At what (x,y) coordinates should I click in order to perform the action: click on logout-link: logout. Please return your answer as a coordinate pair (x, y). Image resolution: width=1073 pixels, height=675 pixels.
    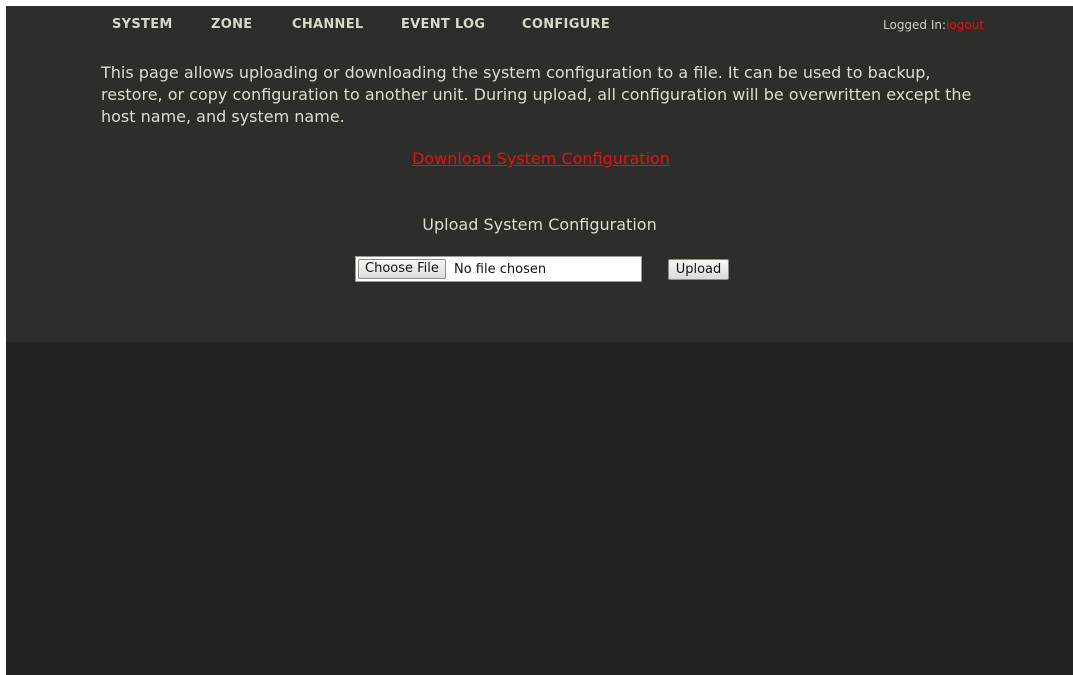
    Looking at the image, I should click on (965, 25).